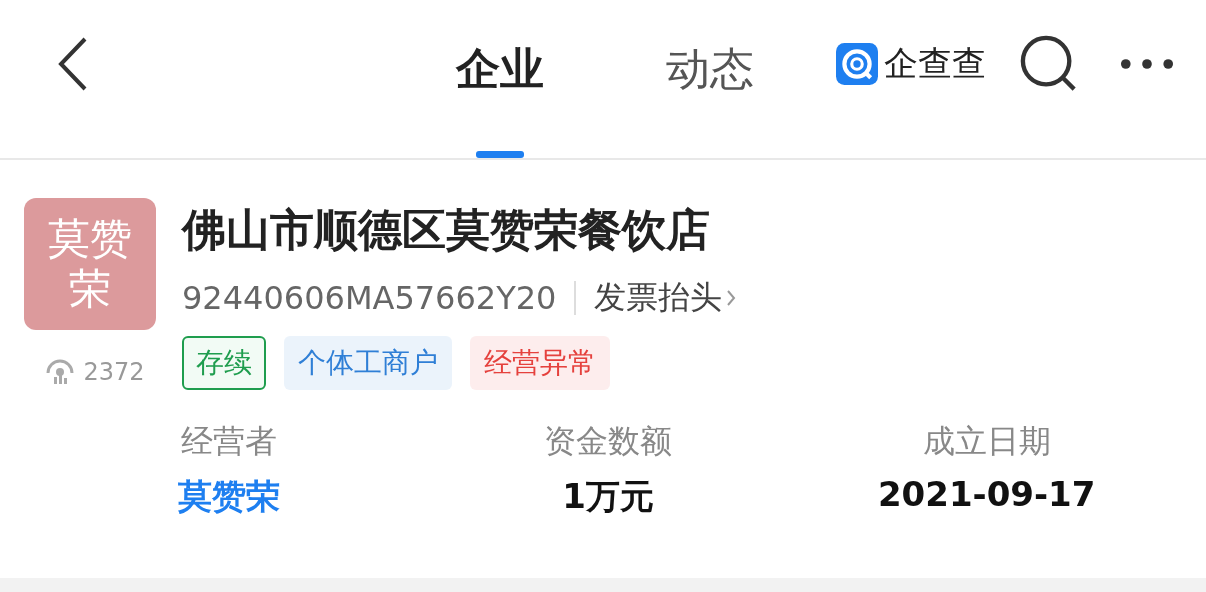  I want to click on back-icon, so click(73, 64).